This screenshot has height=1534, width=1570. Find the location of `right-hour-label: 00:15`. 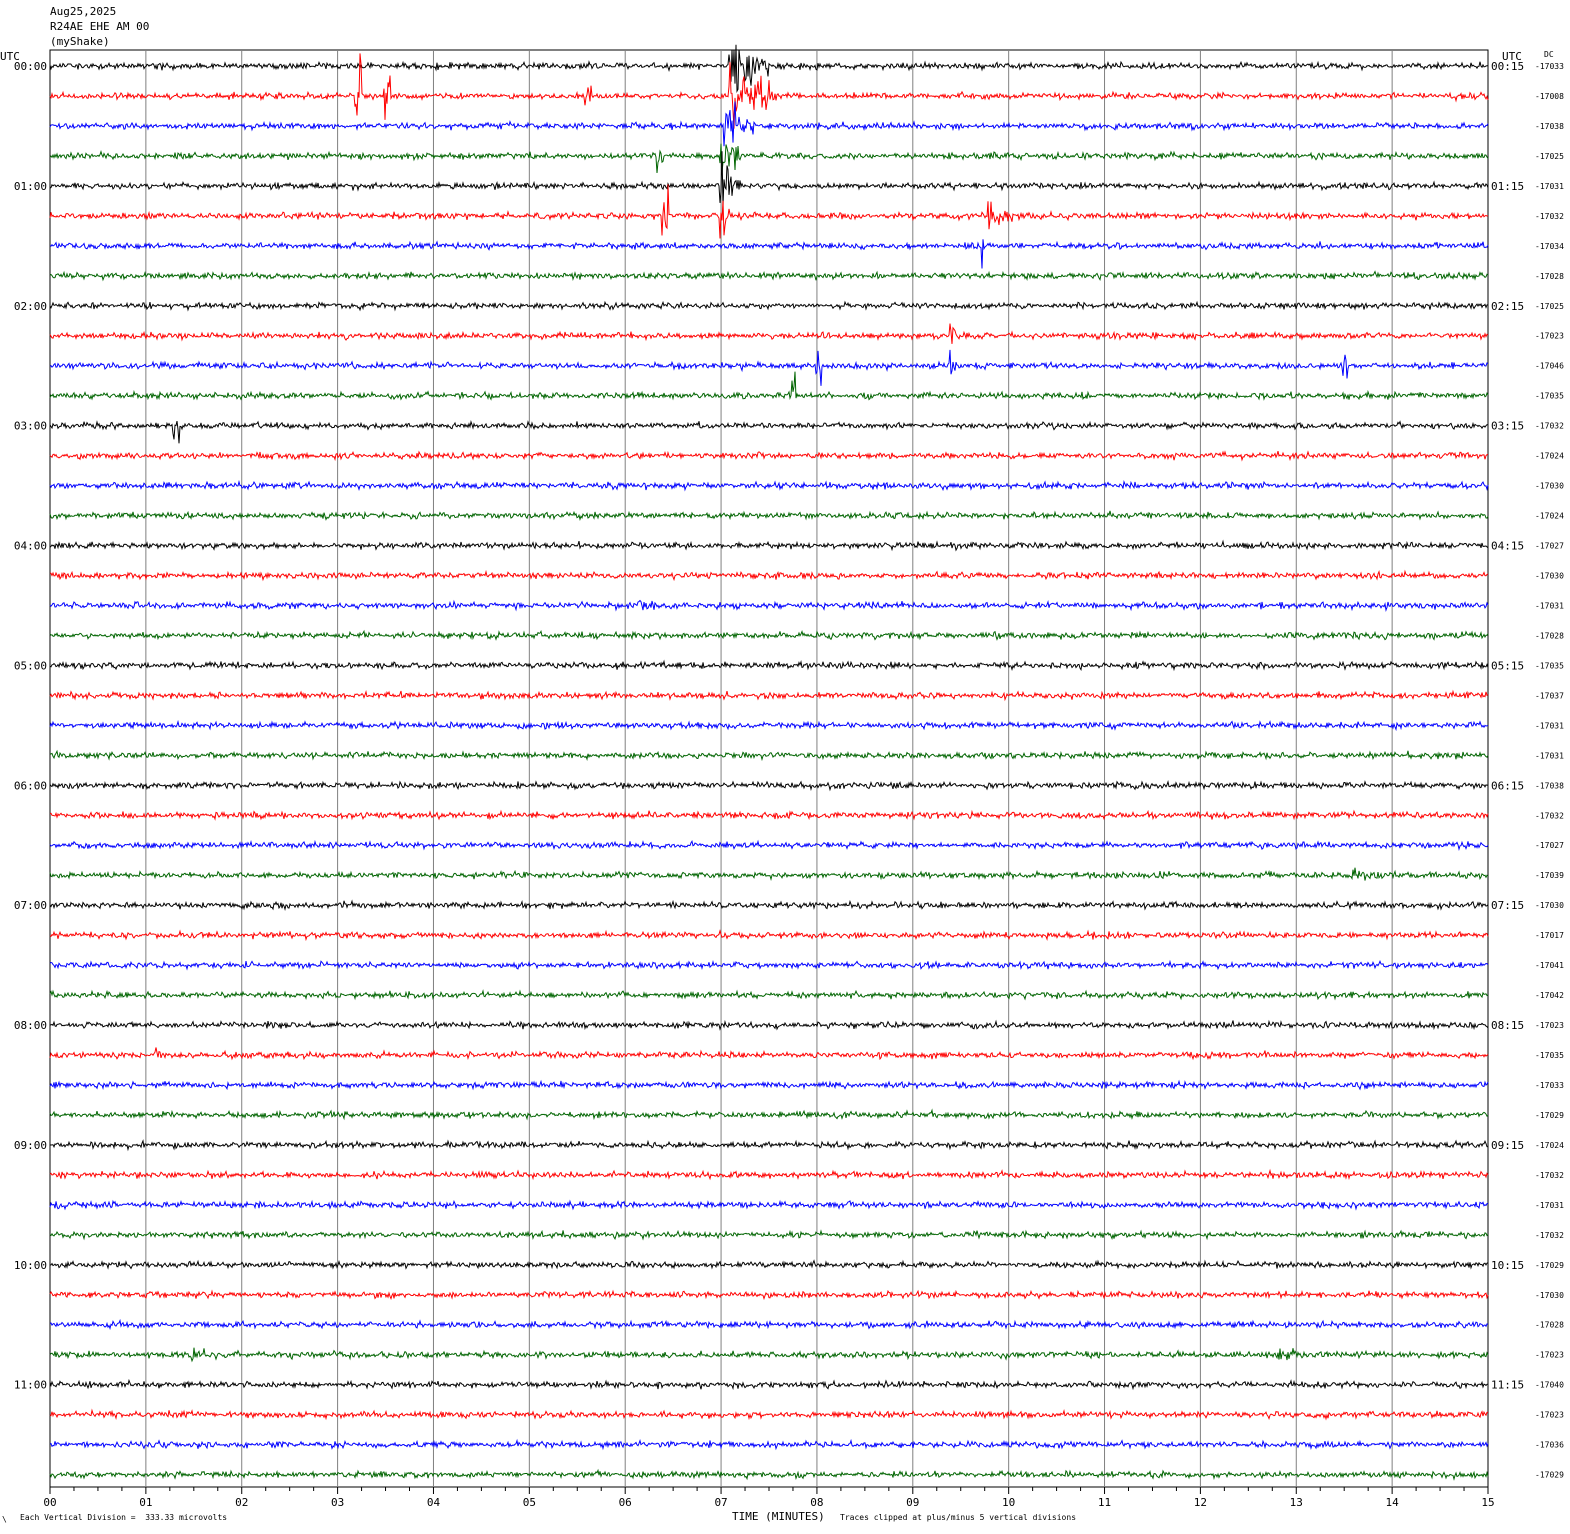

right-hour-label: 00:15 is located at coordinates (1507, 66).